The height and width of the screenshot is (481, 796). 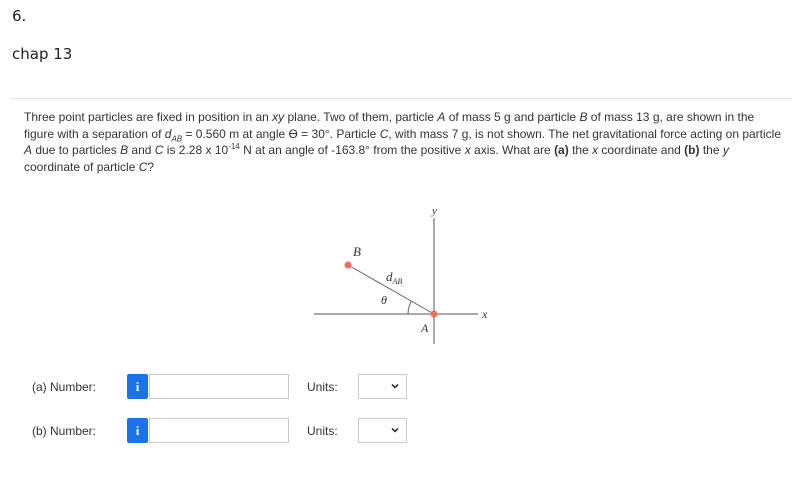 I want to click on particle-figure: y x B A θ dAB, so click(x=412, y=274).